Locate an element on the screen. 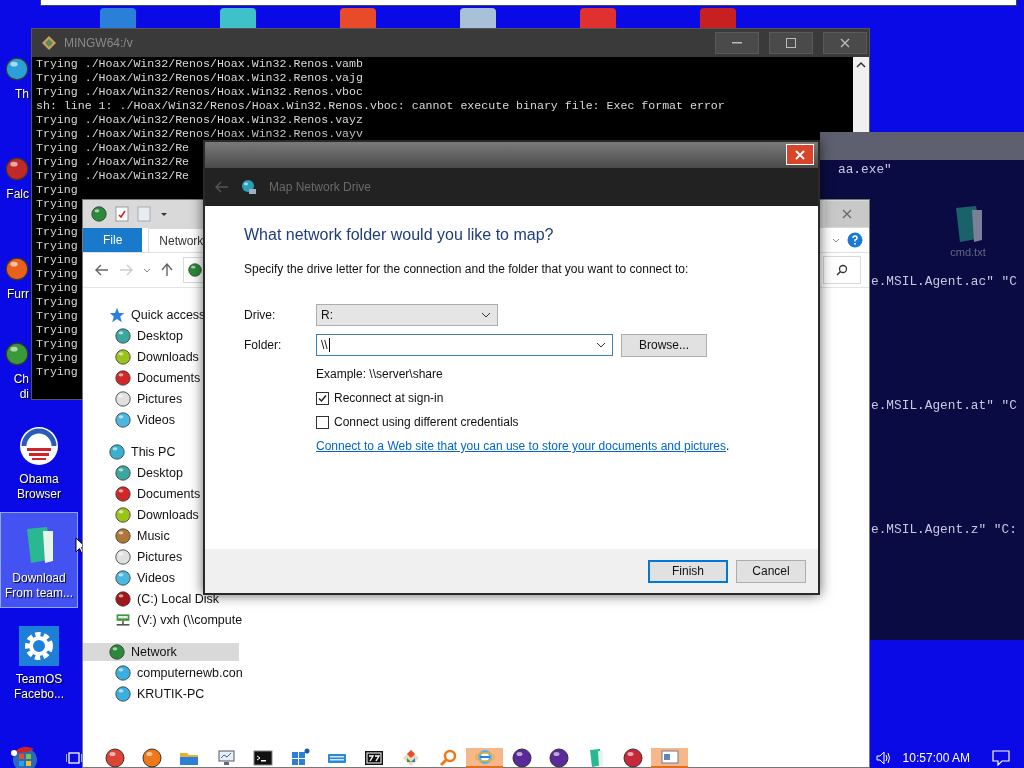 The height and width of the screenshot is (768, 1024). file-menu: File is located at coordinates (113, 240).